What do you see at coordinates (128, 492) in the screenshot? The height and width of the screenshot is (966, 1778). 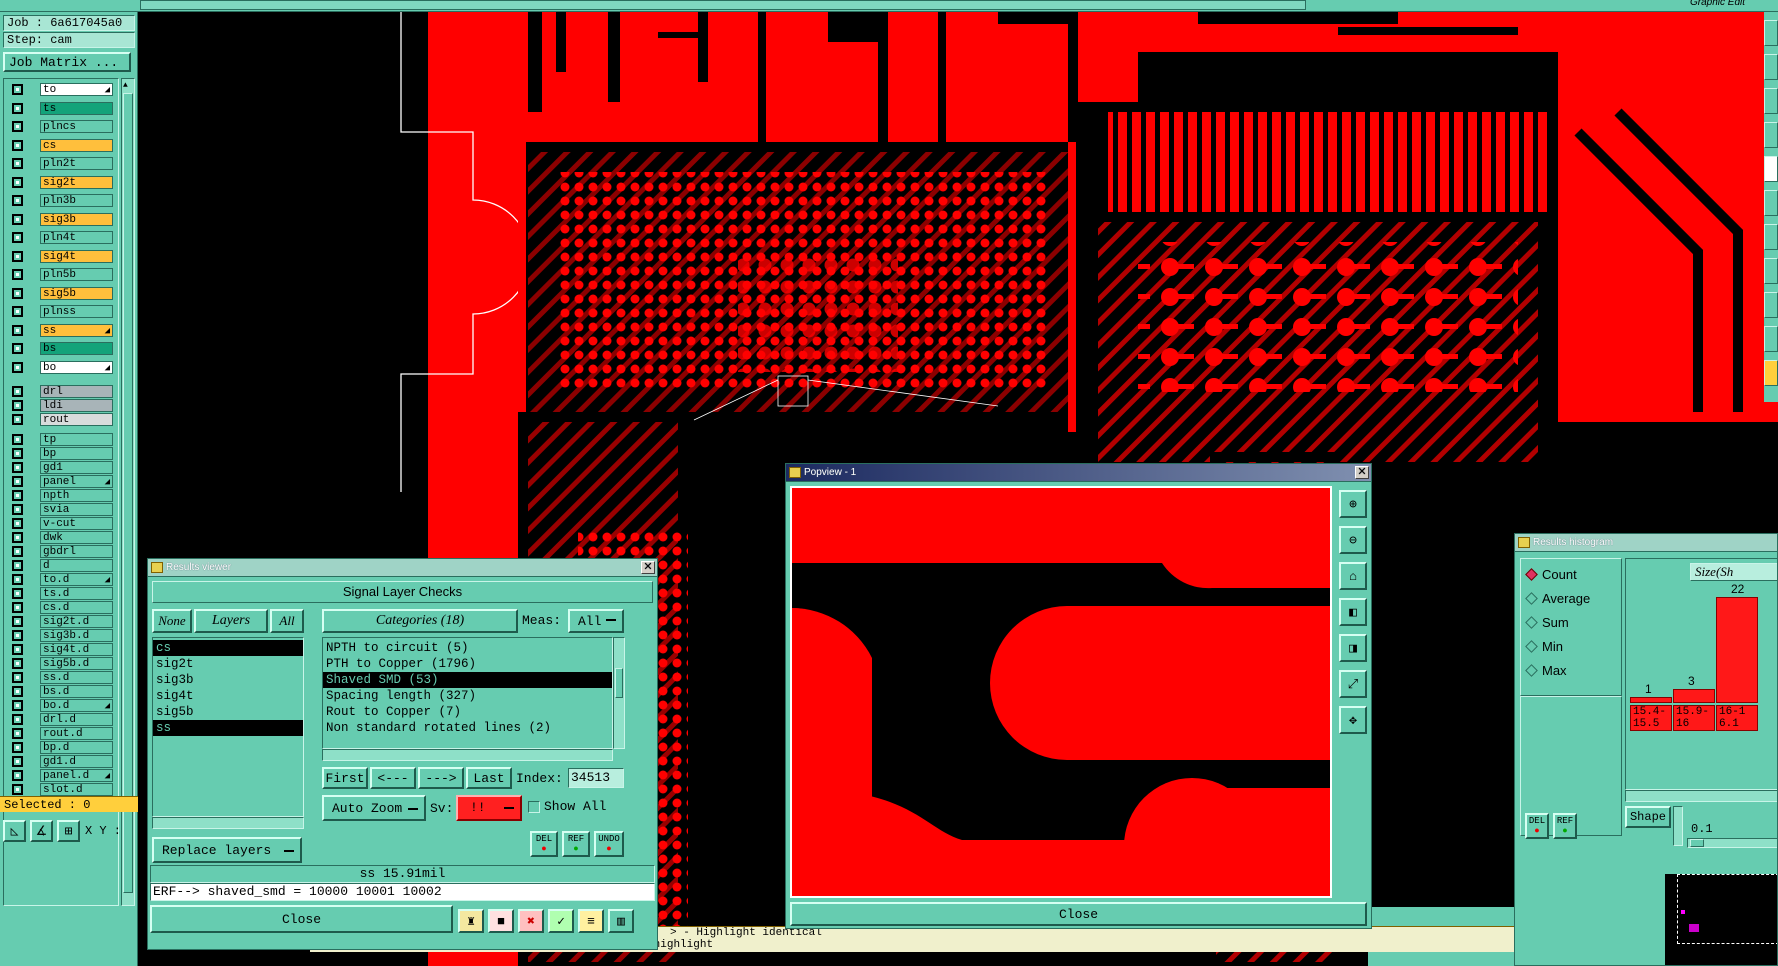 I see `layer-list-scrollbar: ▲` at bounding box center [128, 492].